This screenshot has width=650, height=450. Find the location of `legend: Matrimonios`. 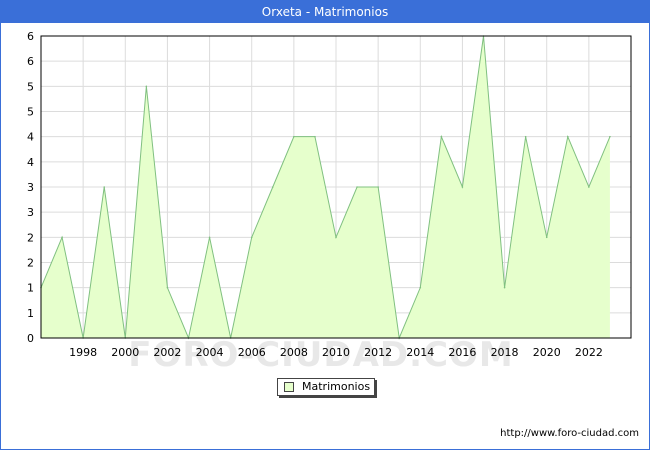

legend: Matrimonios is located at coordinates (326, 387).